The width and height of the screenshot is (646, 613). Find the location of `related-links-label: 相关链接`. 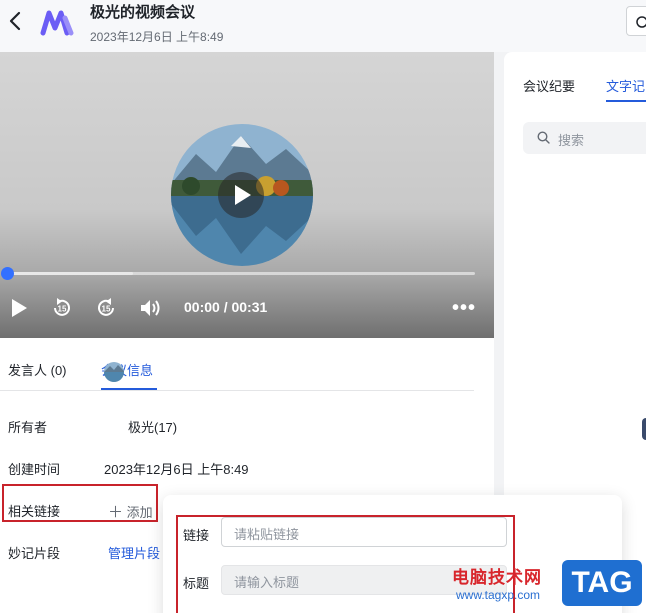

related-links-label: 相关链接 is located at coordinates (34, 511).